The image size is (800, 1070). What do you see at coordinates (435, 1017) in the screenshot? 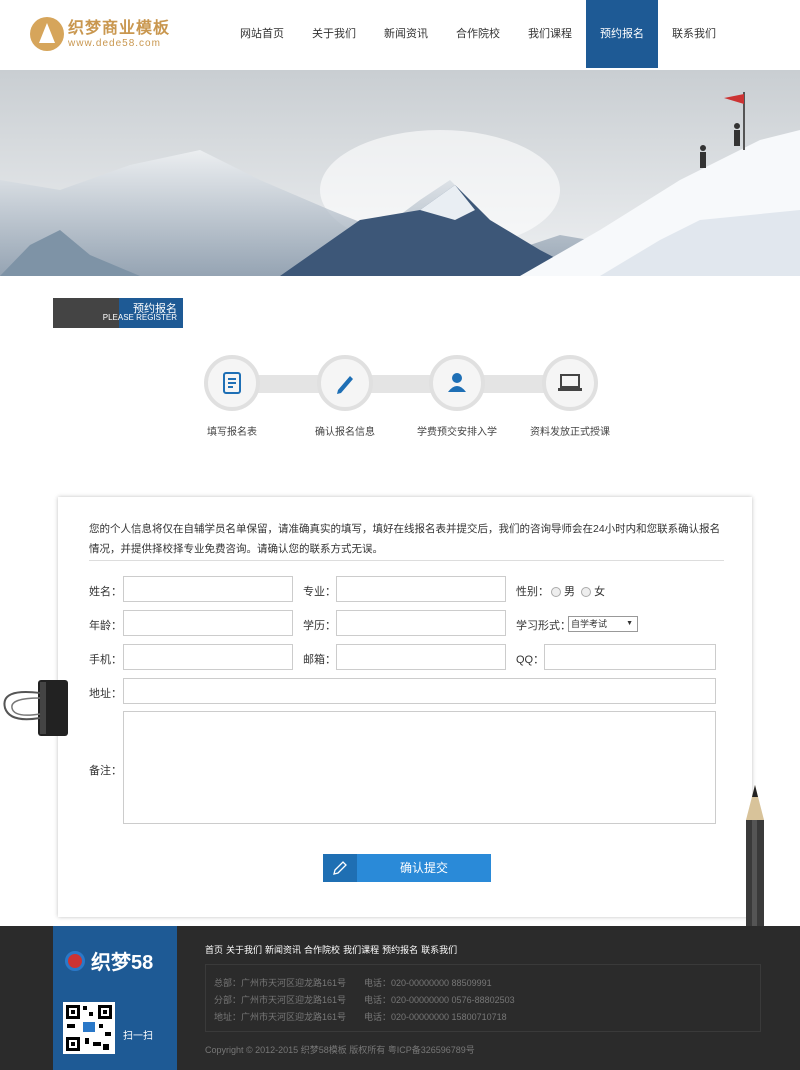
I see `footer-phone: 电话：020-00000000 15800710718` at bounding box center [435, 1017].